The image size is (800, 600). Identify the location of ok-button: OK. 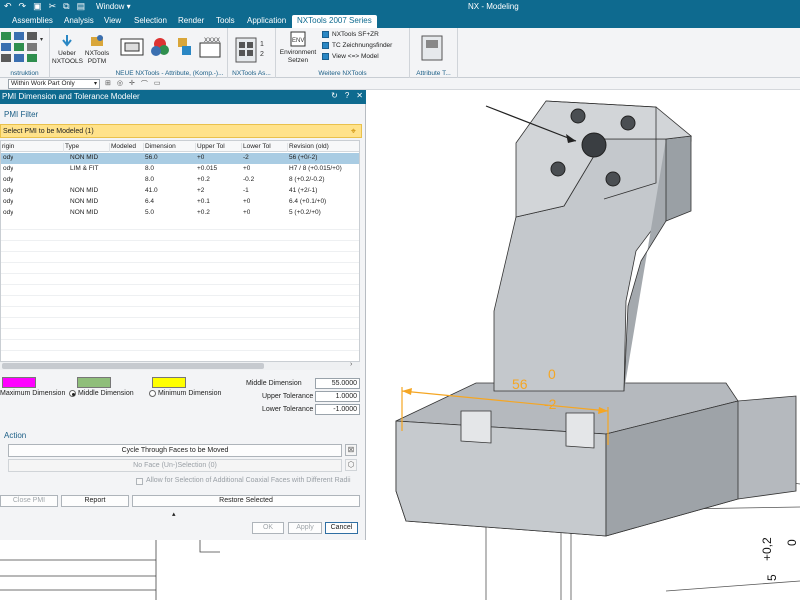
(268, 528).